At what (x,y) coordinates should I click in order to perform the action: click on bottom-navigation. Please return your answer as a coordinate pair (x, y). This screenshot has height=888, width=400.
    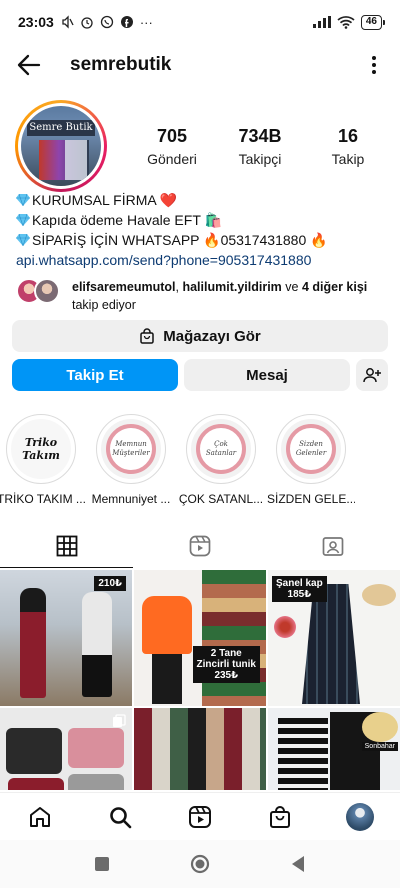
    Looking at the image, I should click on (200, 816).